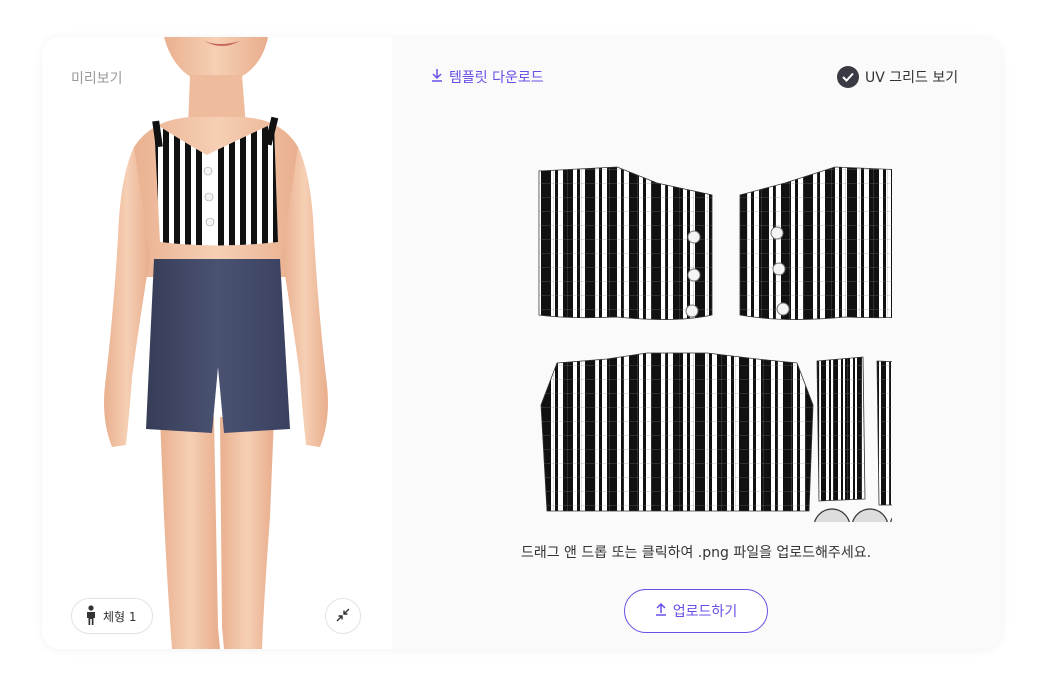  Describe the element at coordinates (496, 78) in the screenshot. I see `download-label: 템플릿 다운로드` at that location.